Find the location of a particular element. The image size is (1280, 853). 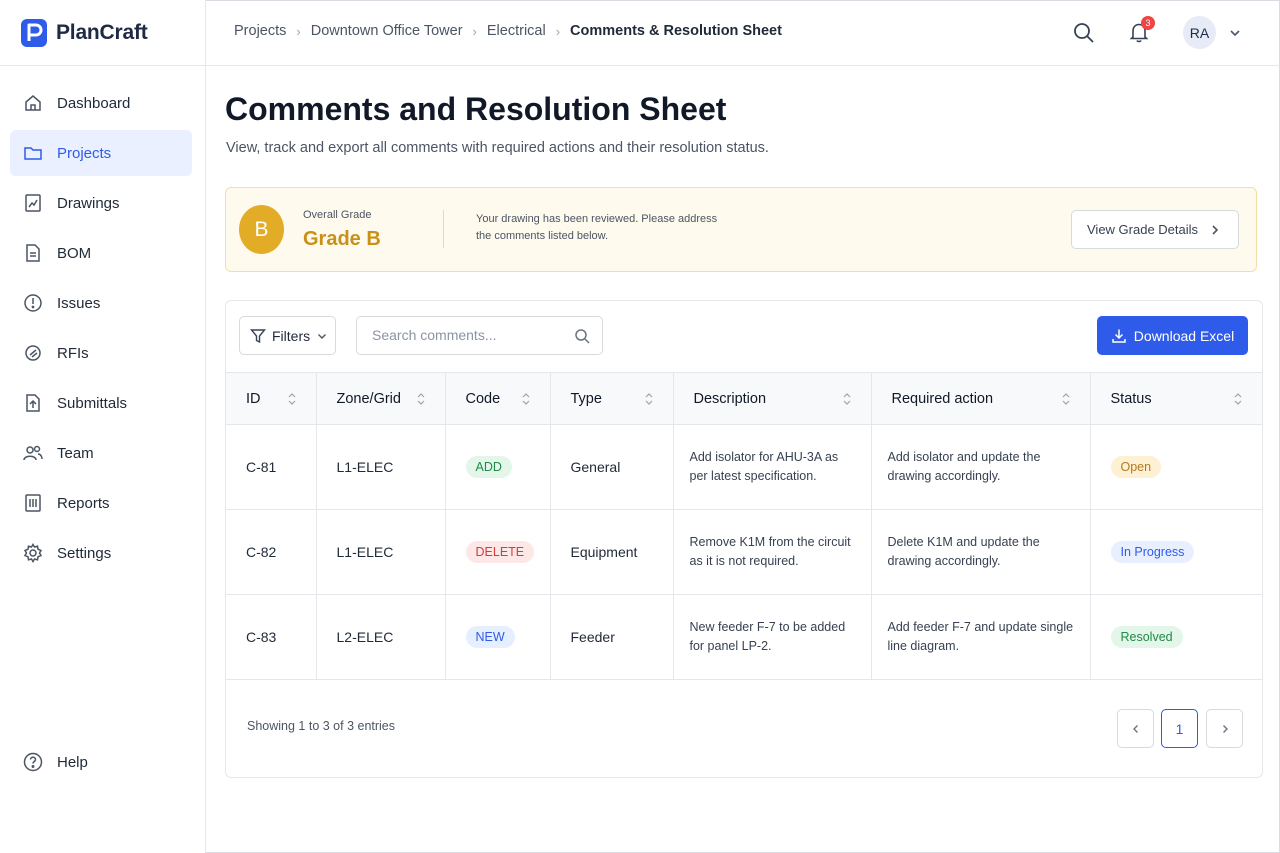

cell-type: Feeder is located at coordinates (612, 637).